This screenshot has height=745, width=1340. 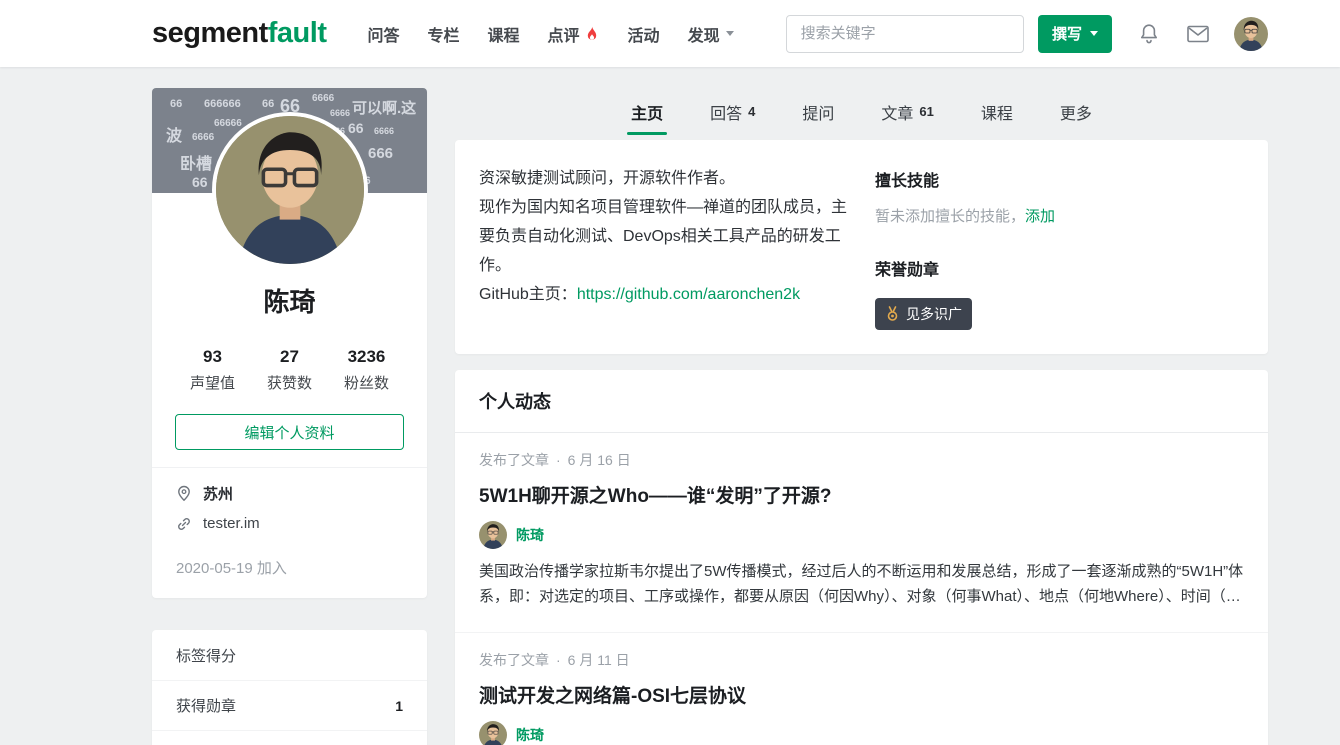 I want to click on location-text: 苏州, so click(x=218, y=494).